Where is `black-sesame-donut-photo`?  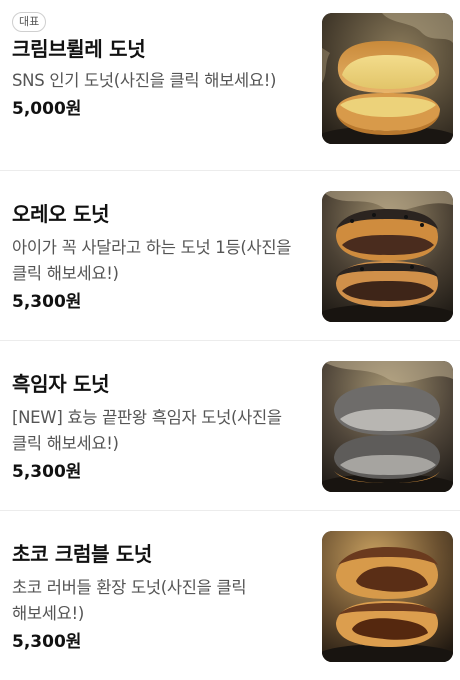
black-sesame-donut-photo is located at coordinates (387, 426).